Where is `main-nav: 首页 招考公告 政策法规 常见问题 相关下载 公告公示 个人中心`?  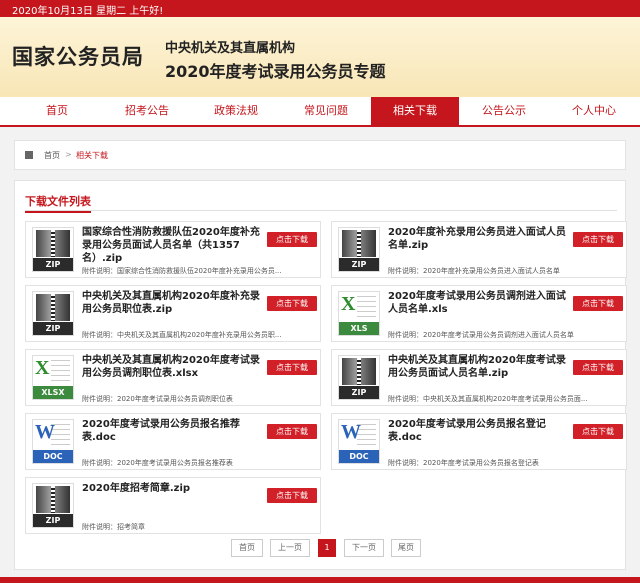
main-nav: 首页 招考公告 政策法规 常见问题 相关下载 公告公示 个人中心 is located at coordinates (320, 112).